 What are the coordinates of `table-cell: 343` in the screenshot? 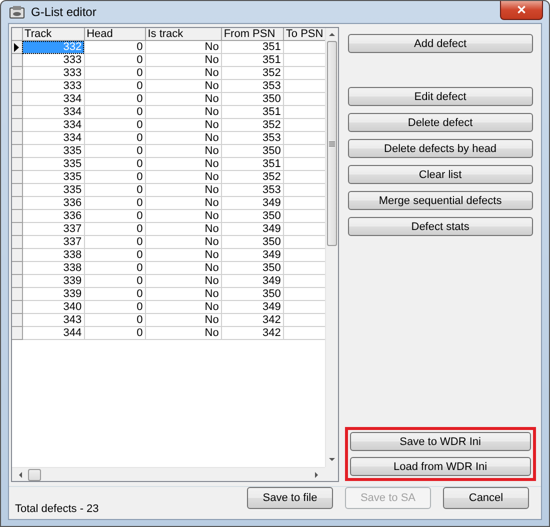 It's located at (53, 320).